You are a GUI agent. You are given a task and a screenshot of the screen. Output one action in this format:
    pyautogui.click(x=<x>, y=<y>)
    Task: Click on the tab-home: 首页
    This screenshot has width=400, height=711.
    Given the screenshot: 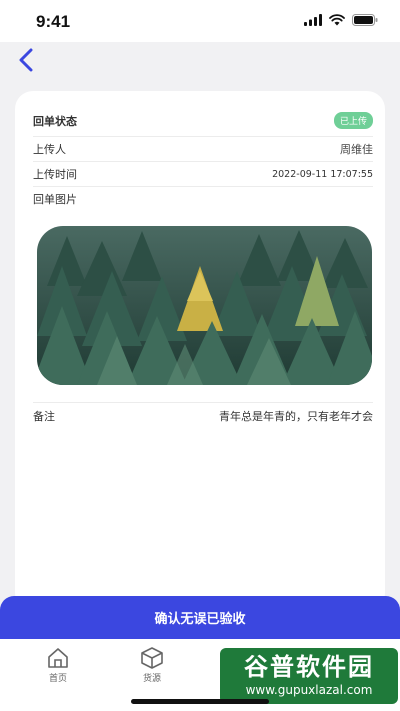 What is the action you would take?
    pyautogui.click(x=58, y=665)
    